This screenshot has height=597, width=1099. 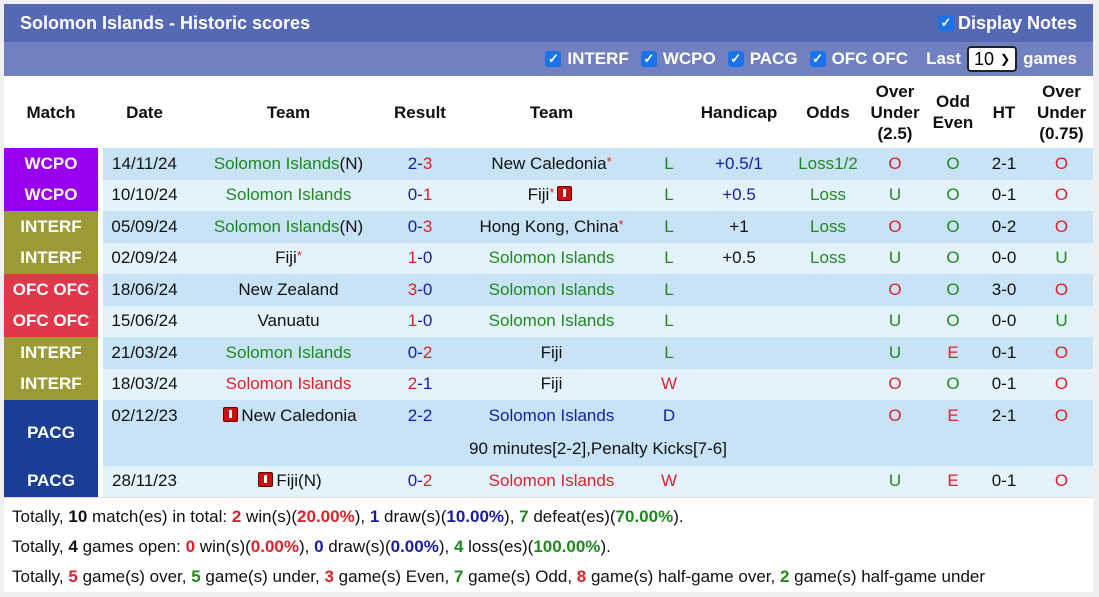 What do you see at coordinates (144, 321) in the screenshot?
I see `match-date: 15/06/24` at bounding box center [144, 321].